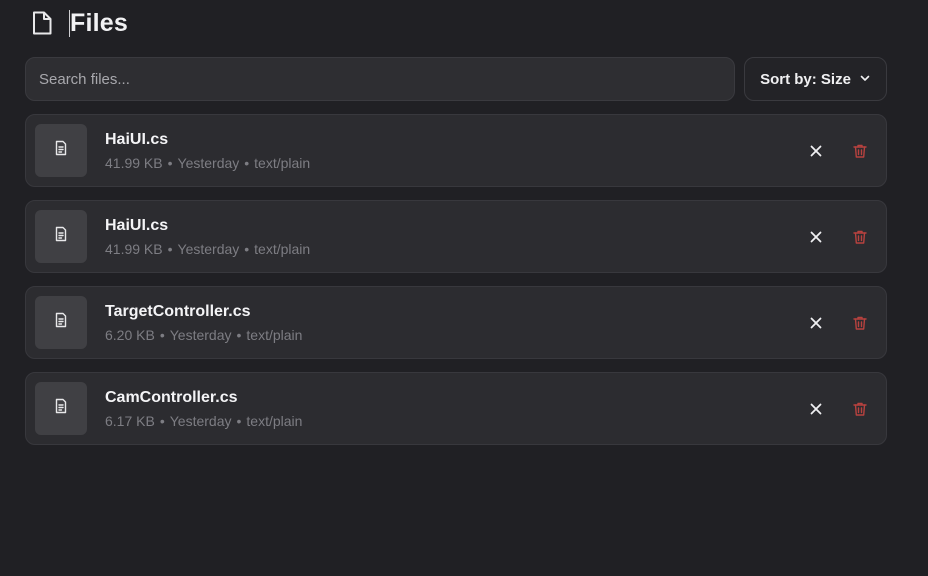  I want to click on file-size: 6.17 KB, so click(130, 420).